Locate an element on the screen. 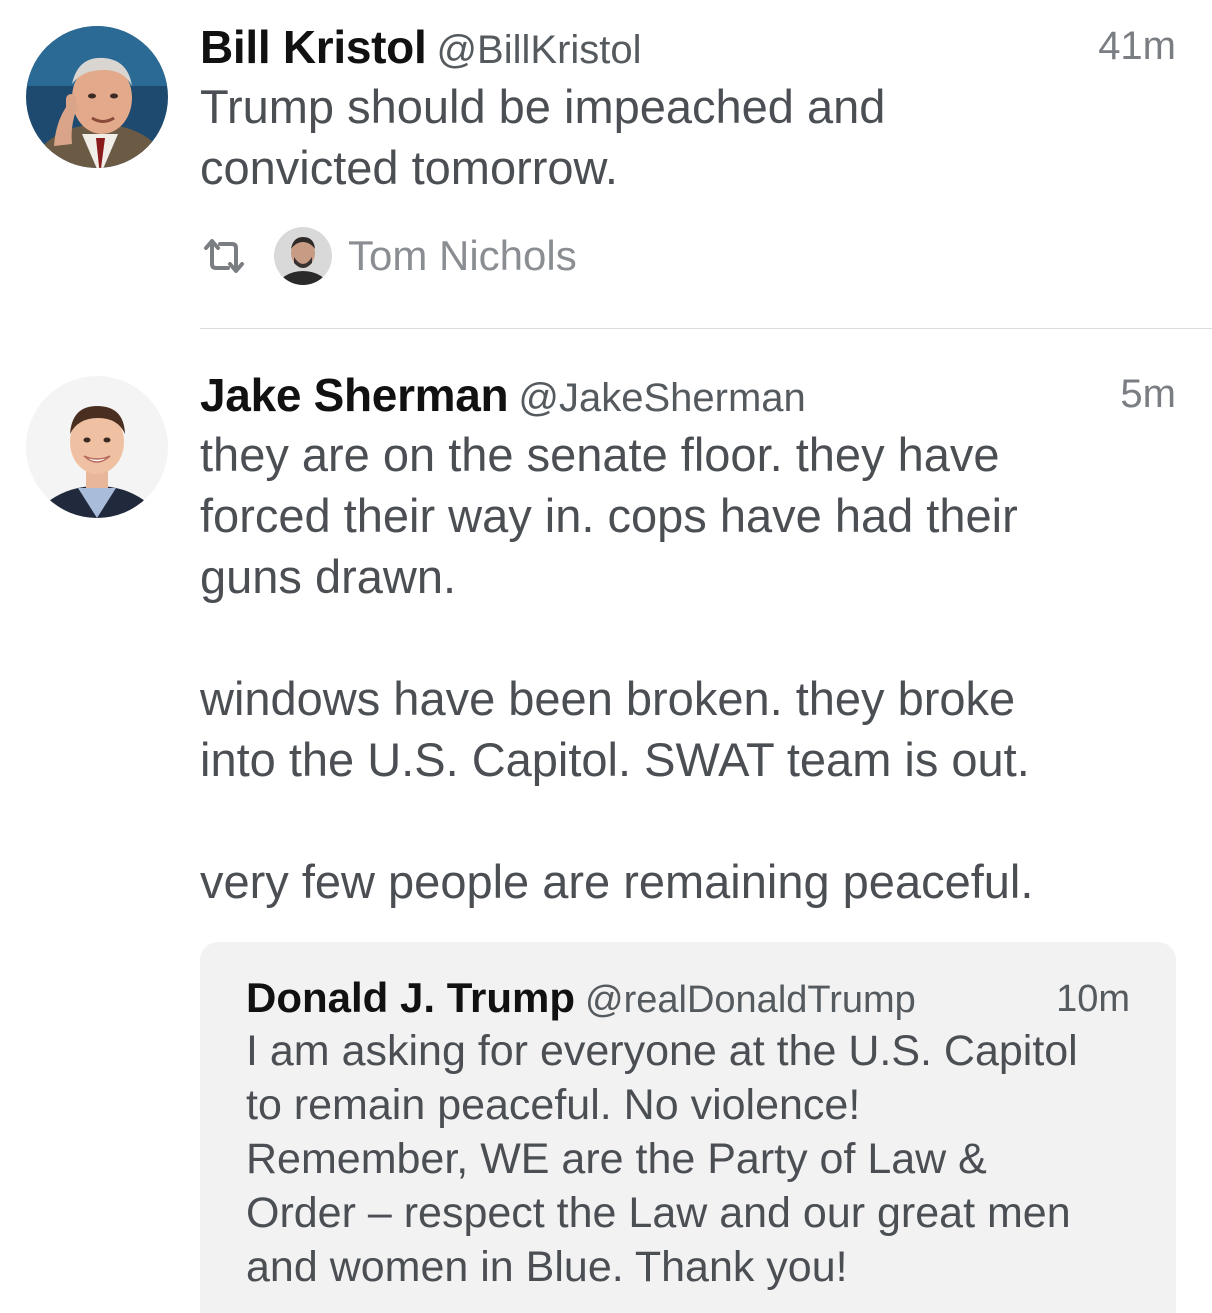 This screenshot has height=1313, width=1212. quoted-tweet-header: Donald J. Trump @realDonaldTrump 10m is located at coordinates (688, 1000).